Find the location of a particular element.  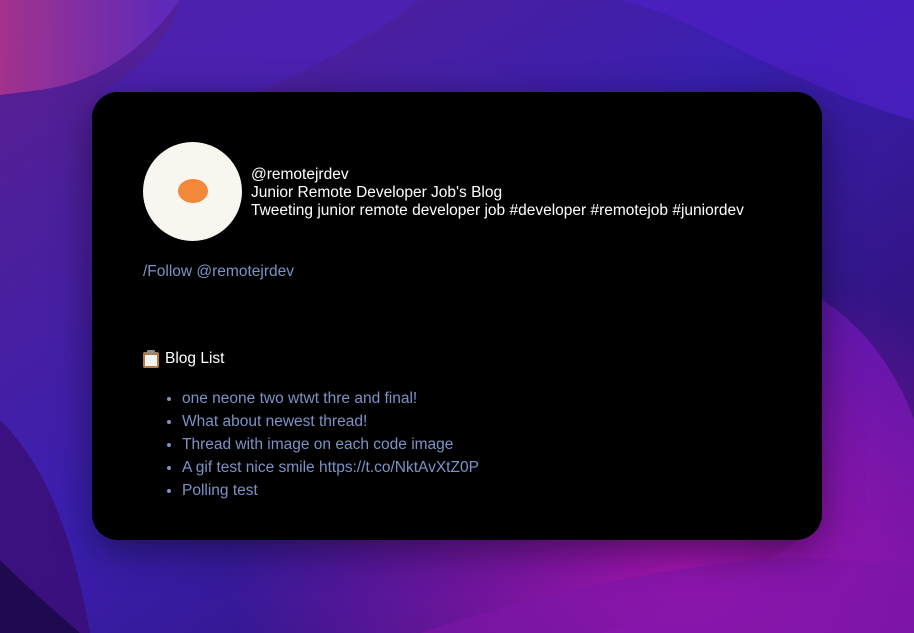

follow-link: /Follow @remotejrdev is located at coordinates (218, 272).